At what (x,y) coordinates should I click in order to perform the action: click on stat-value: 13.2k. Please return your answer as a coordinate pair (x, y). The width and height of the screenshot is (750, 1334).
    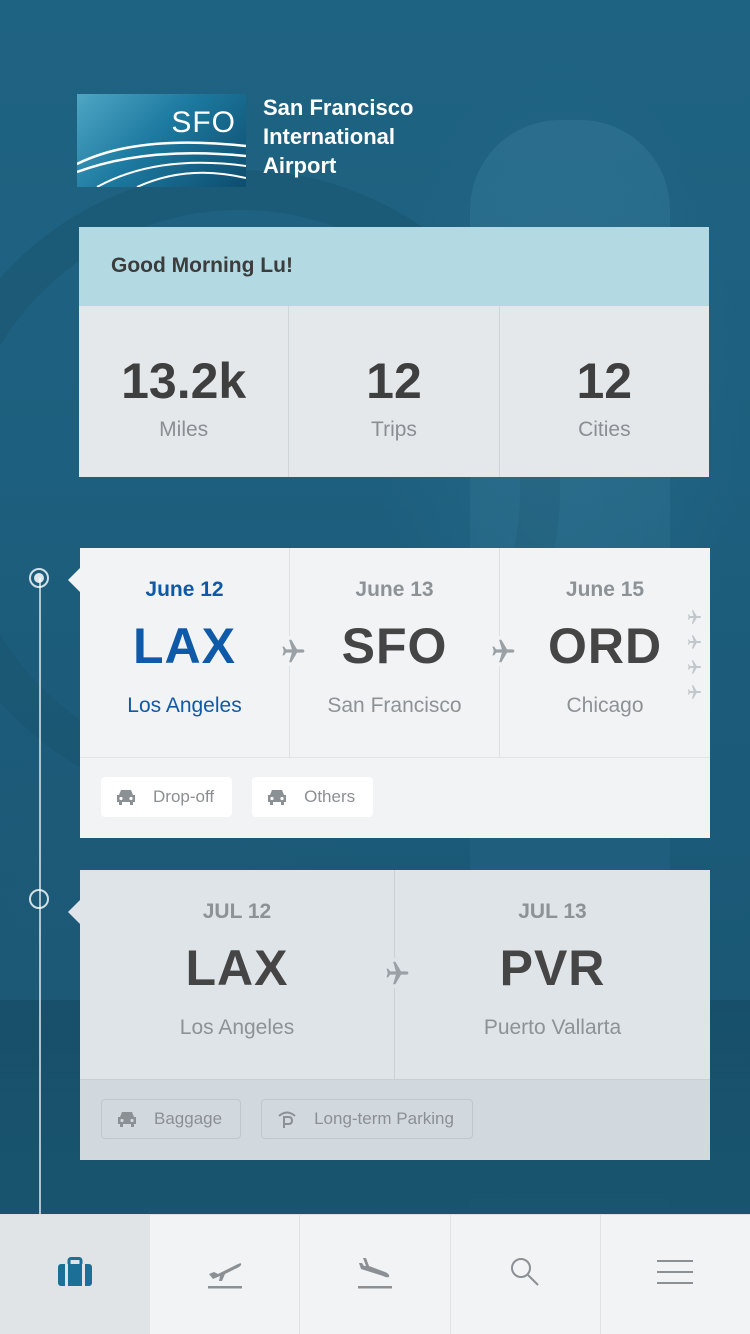
    Looking at the image, I should click on (184, 381).